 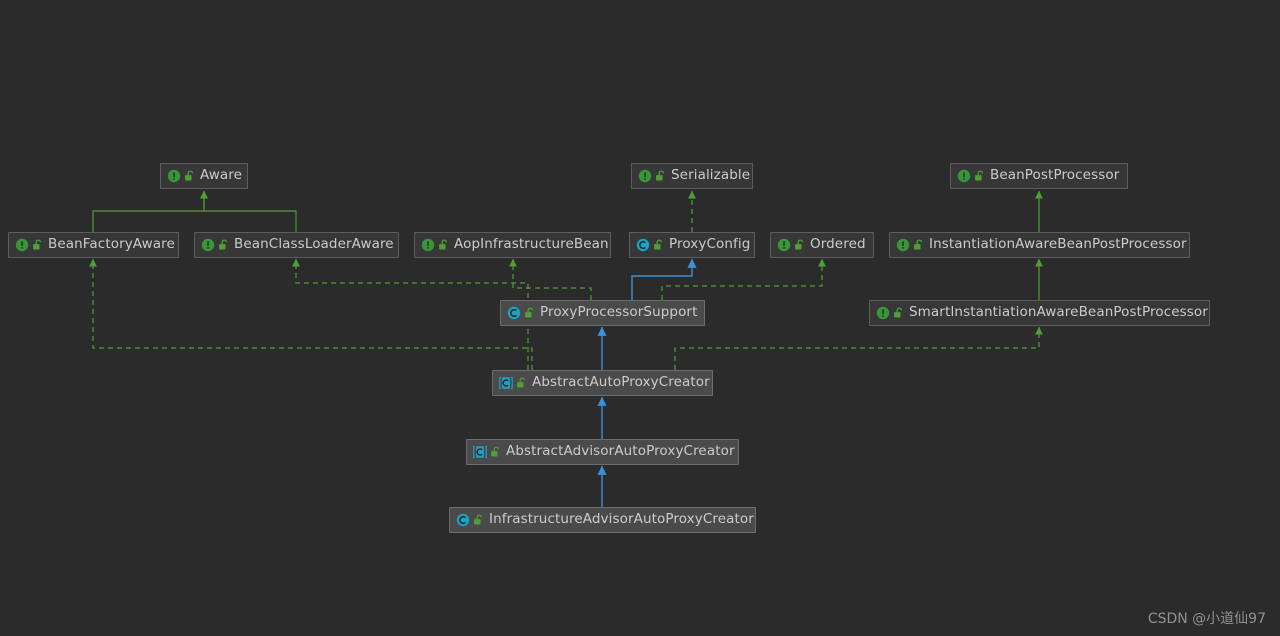 What do you see at coordinates (410, 314) in the screenshot?
I see `edge-abstractautoproxycreator-to-beanclassloaderaware` at bounding box center [410, 314].